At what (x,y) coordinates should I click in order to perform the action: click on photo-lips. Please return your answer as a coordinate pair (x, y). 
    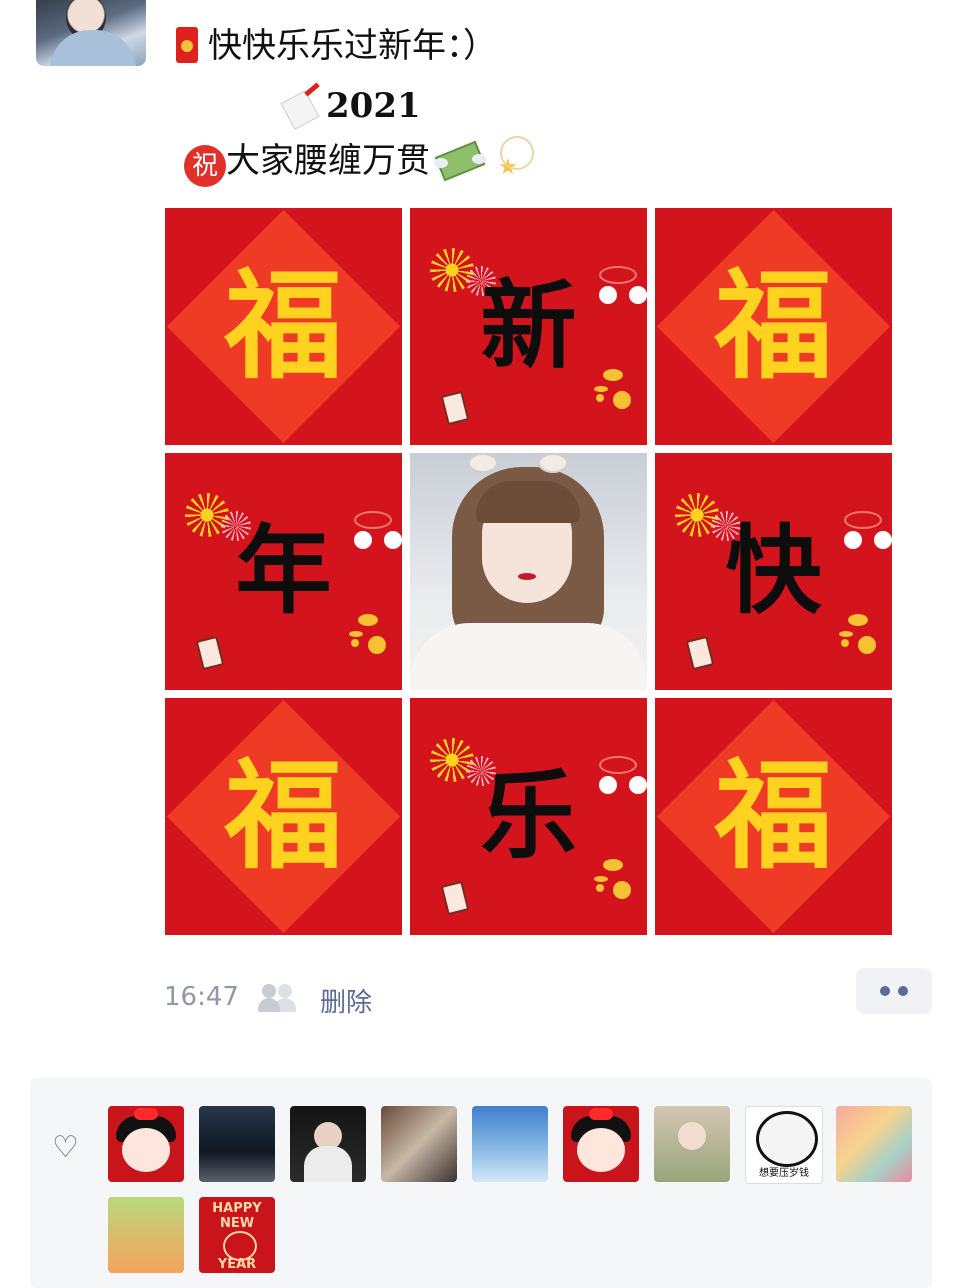
    Looking at the image, I should click on (527, 576).